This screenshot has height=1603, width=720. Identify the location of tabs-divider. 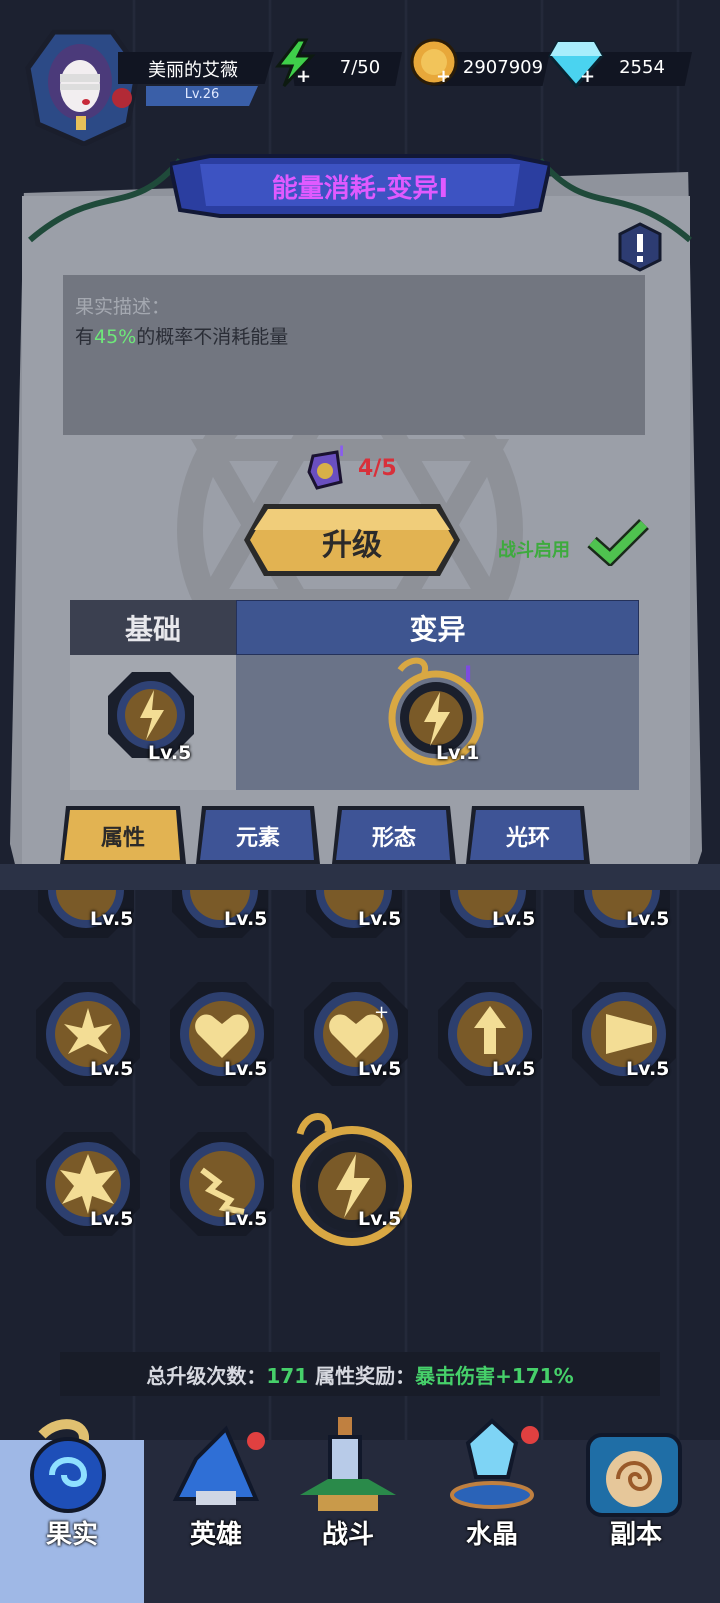
(360, 877).